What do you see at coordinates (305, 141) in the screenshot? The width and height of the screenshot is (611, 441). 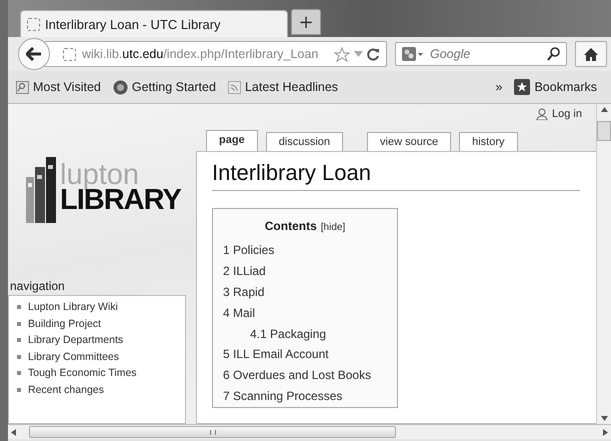 I see `page-tab: discussion` at bounding box center [305, 141].